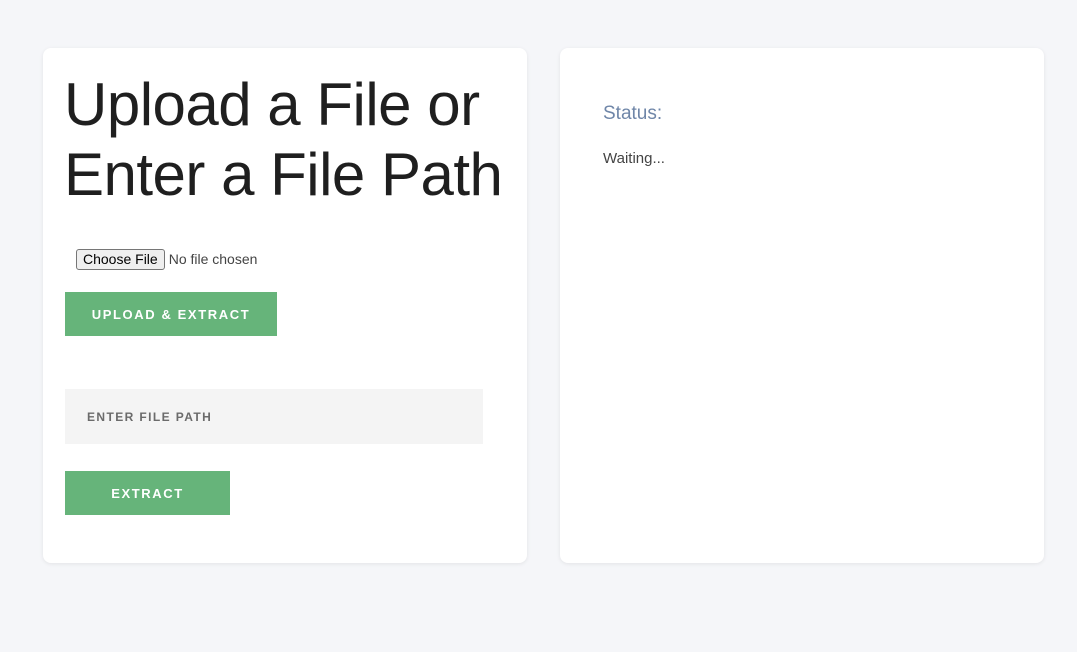 Image resolution: width=1077 pixels, height=652 pixels. Describe the element at coordinates (147, 493) in the screenshot. I see `extract-button: EXTRACT` at that location.